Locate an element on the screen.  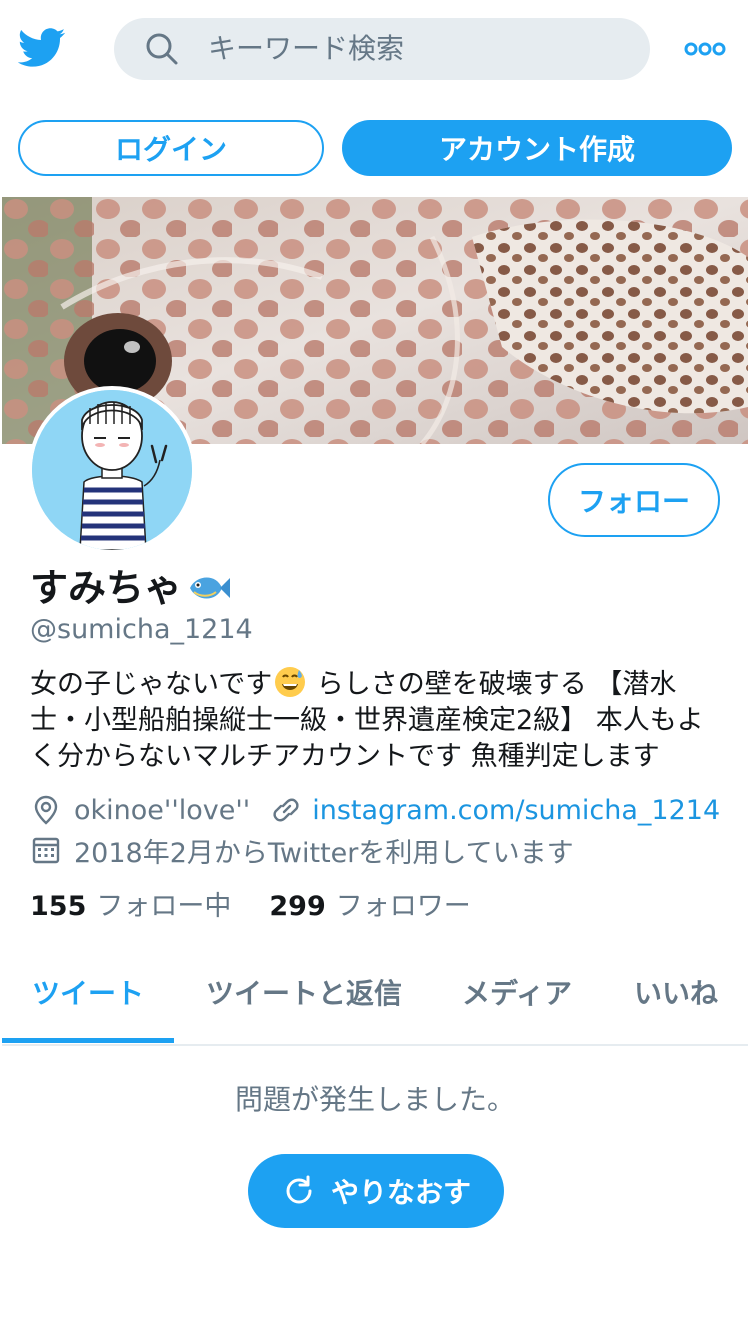
link-icon is located at coordinates (286, 810).